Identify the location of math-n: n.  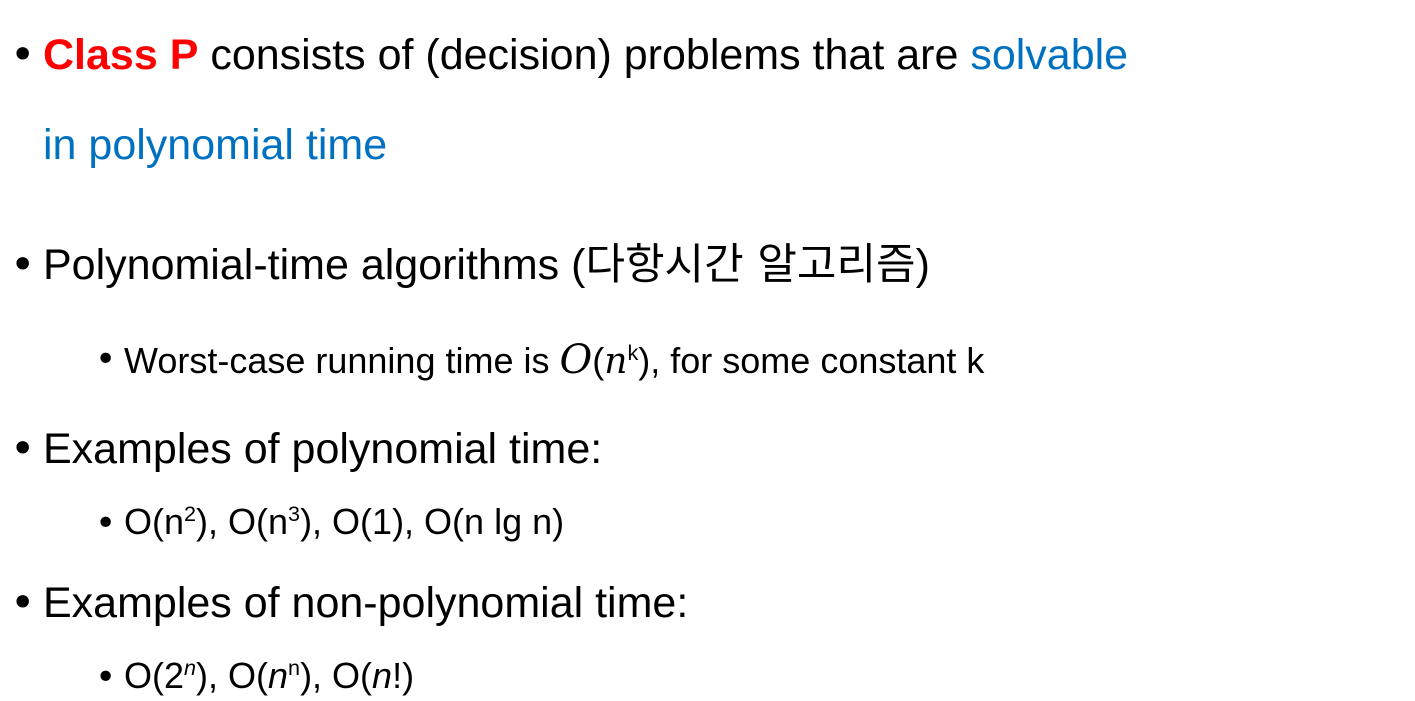
(616, 361).